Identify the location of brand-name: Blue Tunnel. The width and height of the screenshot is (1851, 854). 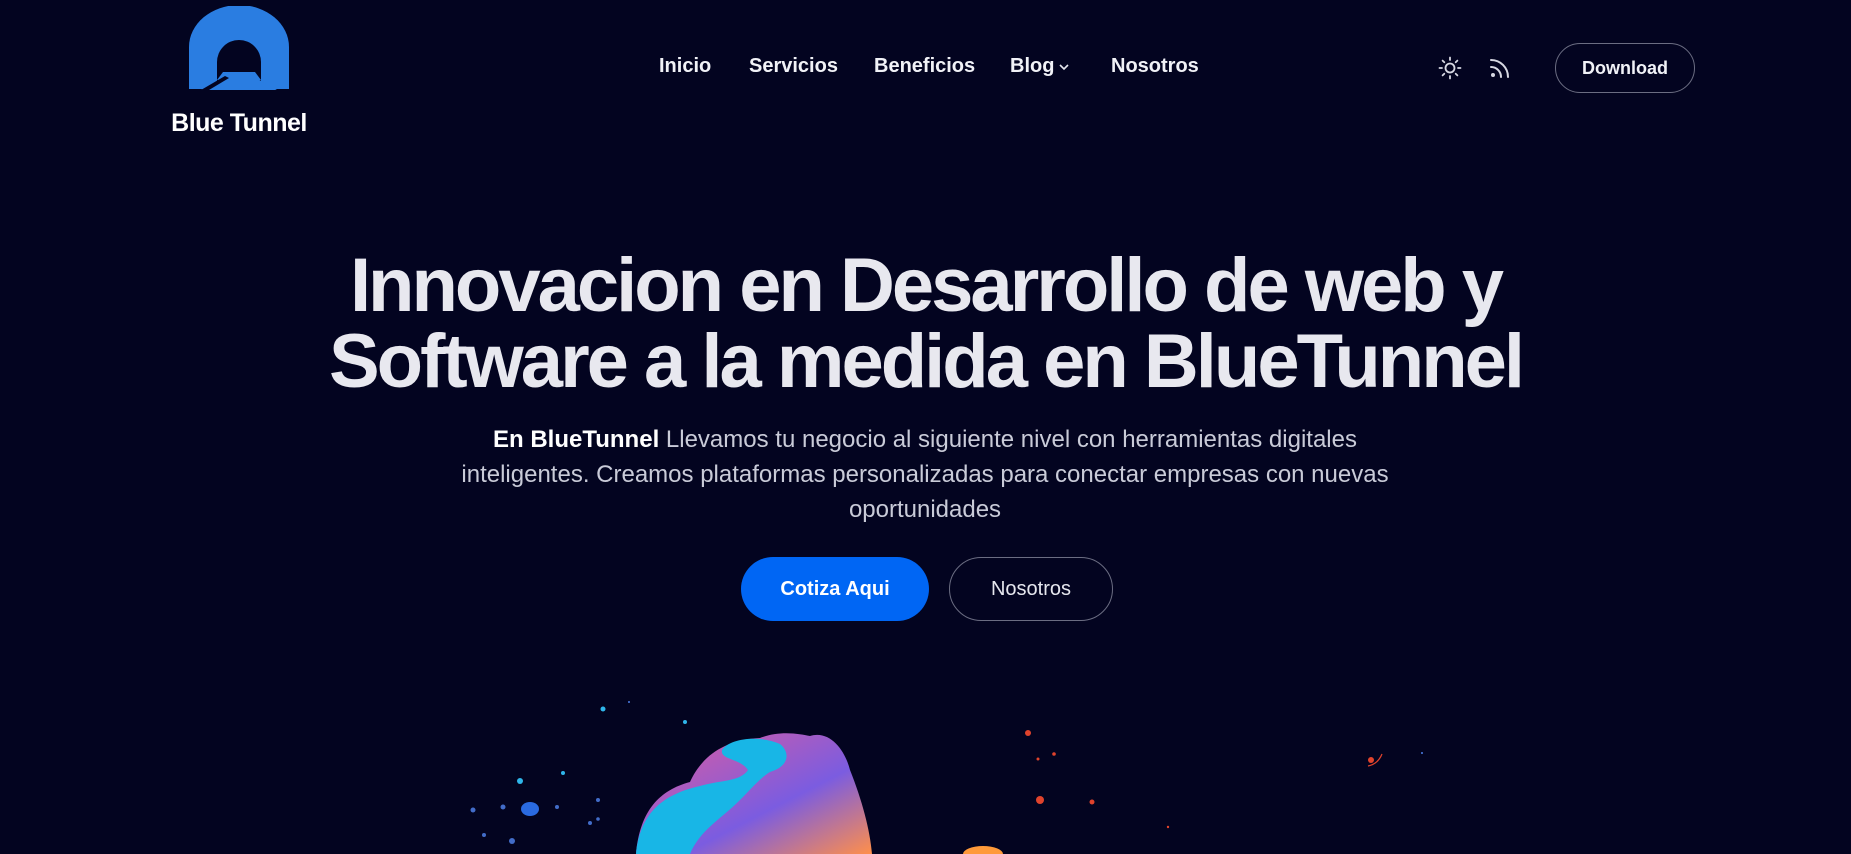
(239, 123).